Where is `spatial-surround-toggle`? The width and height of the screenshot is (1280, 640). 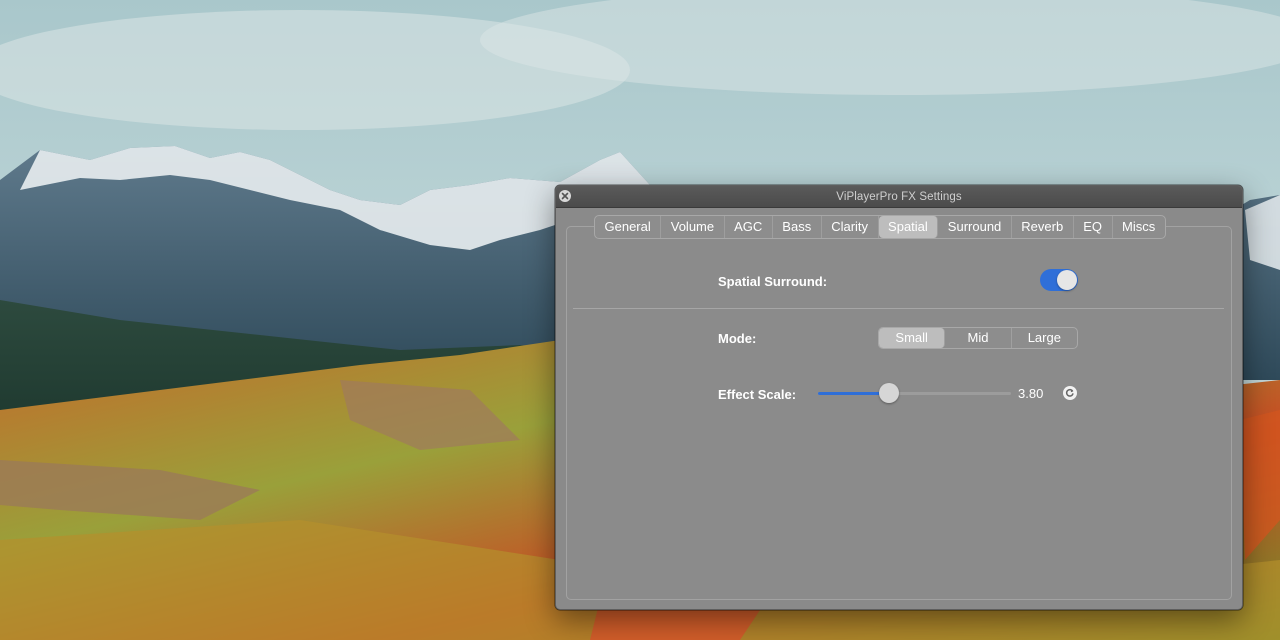 spatial-surround-toggle is located at coordinates (1059, 280).